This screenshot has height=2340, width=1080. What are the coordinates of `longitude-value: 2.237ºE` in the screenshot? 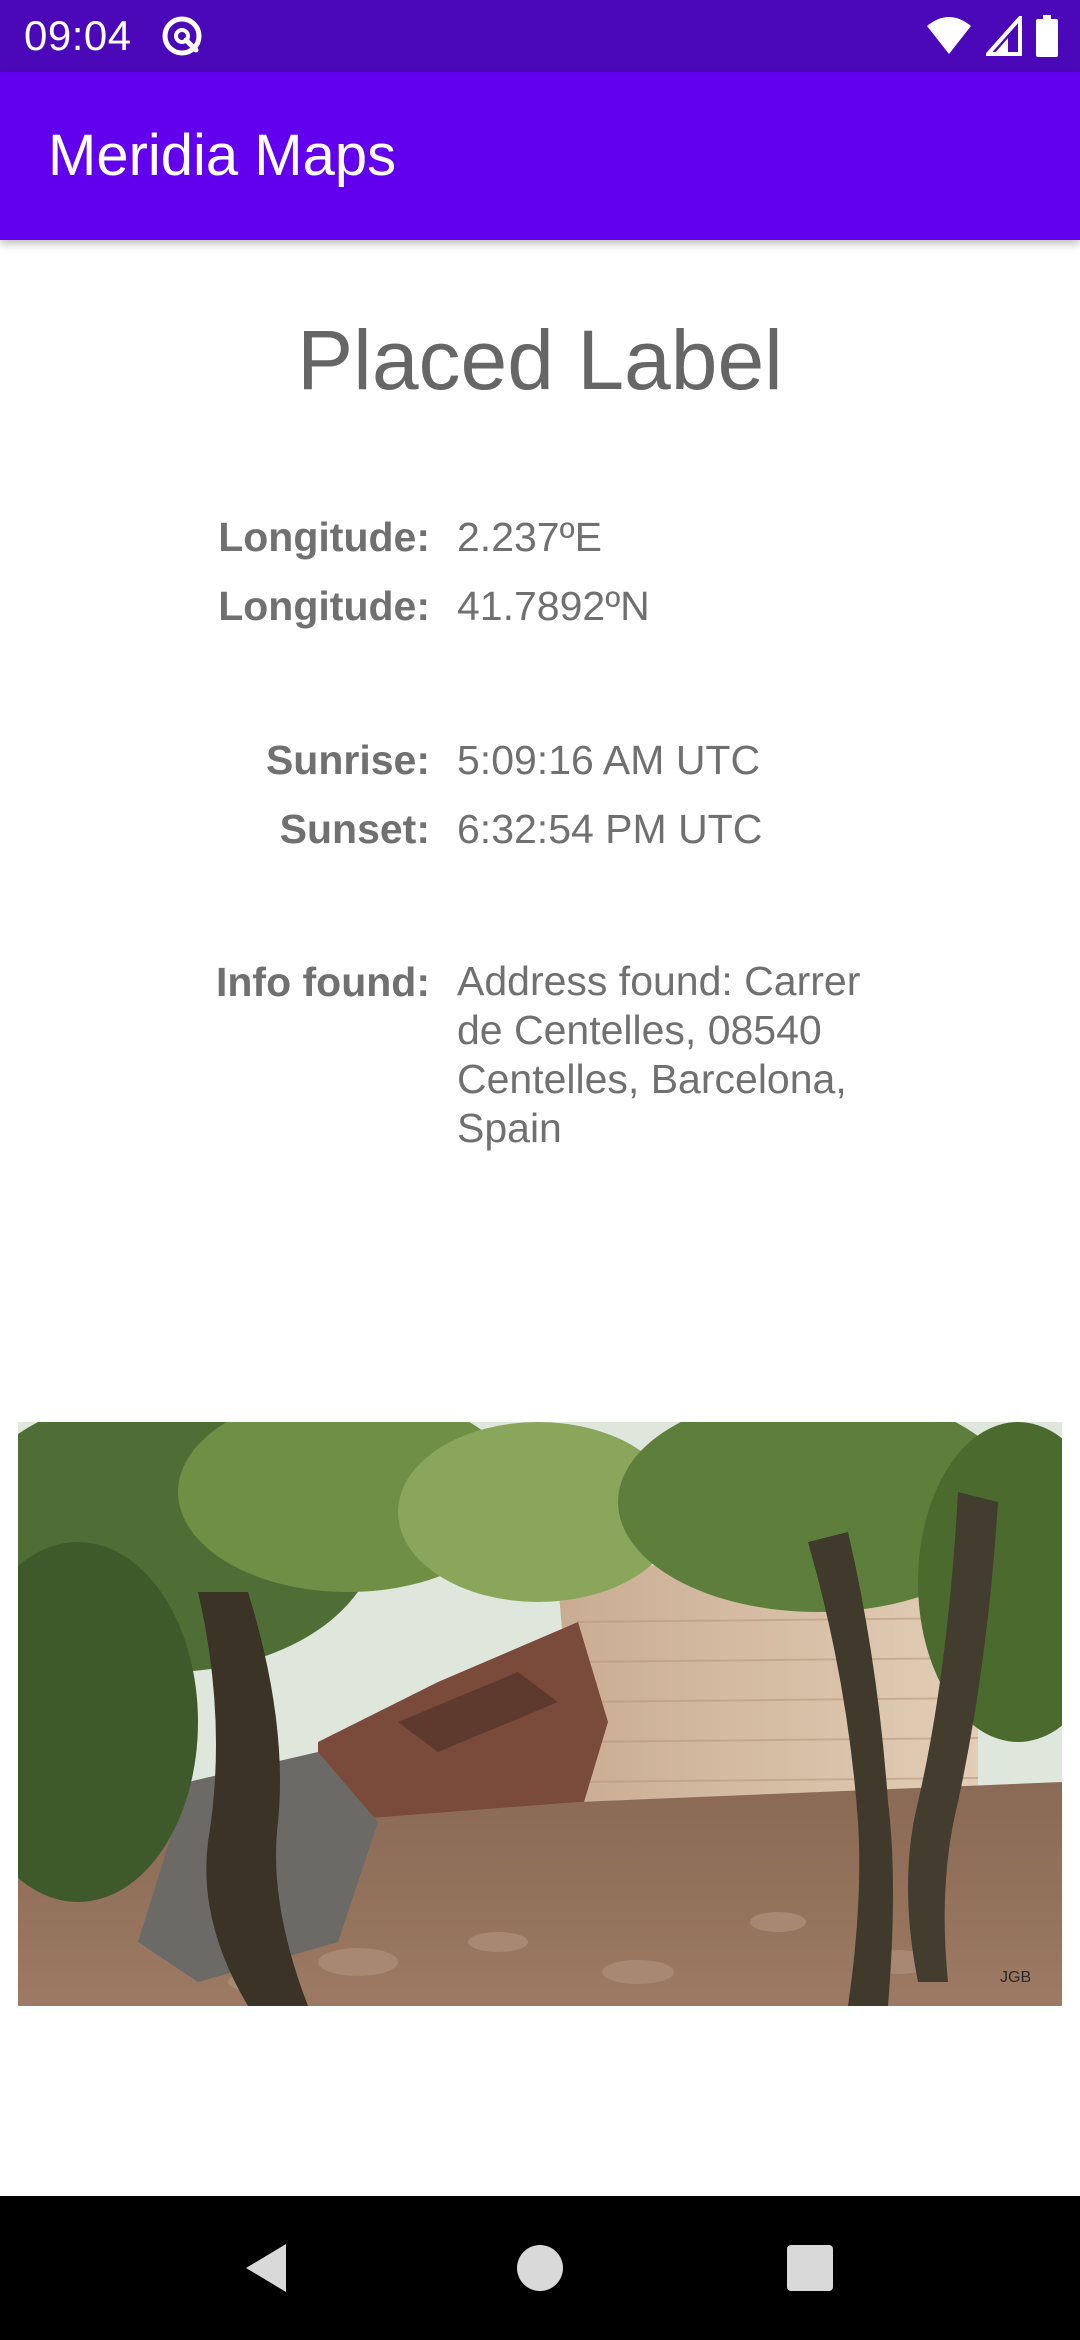 It's located at (529, 537).